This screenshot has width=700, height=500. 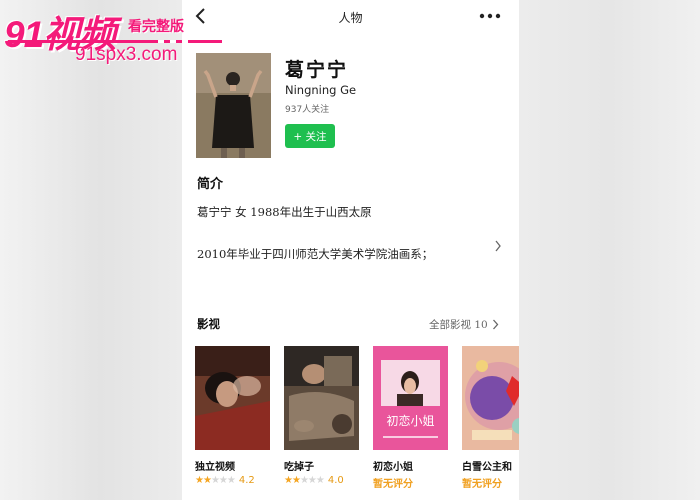 I want to click on page-title: 人物, so click(x=350, y=18).